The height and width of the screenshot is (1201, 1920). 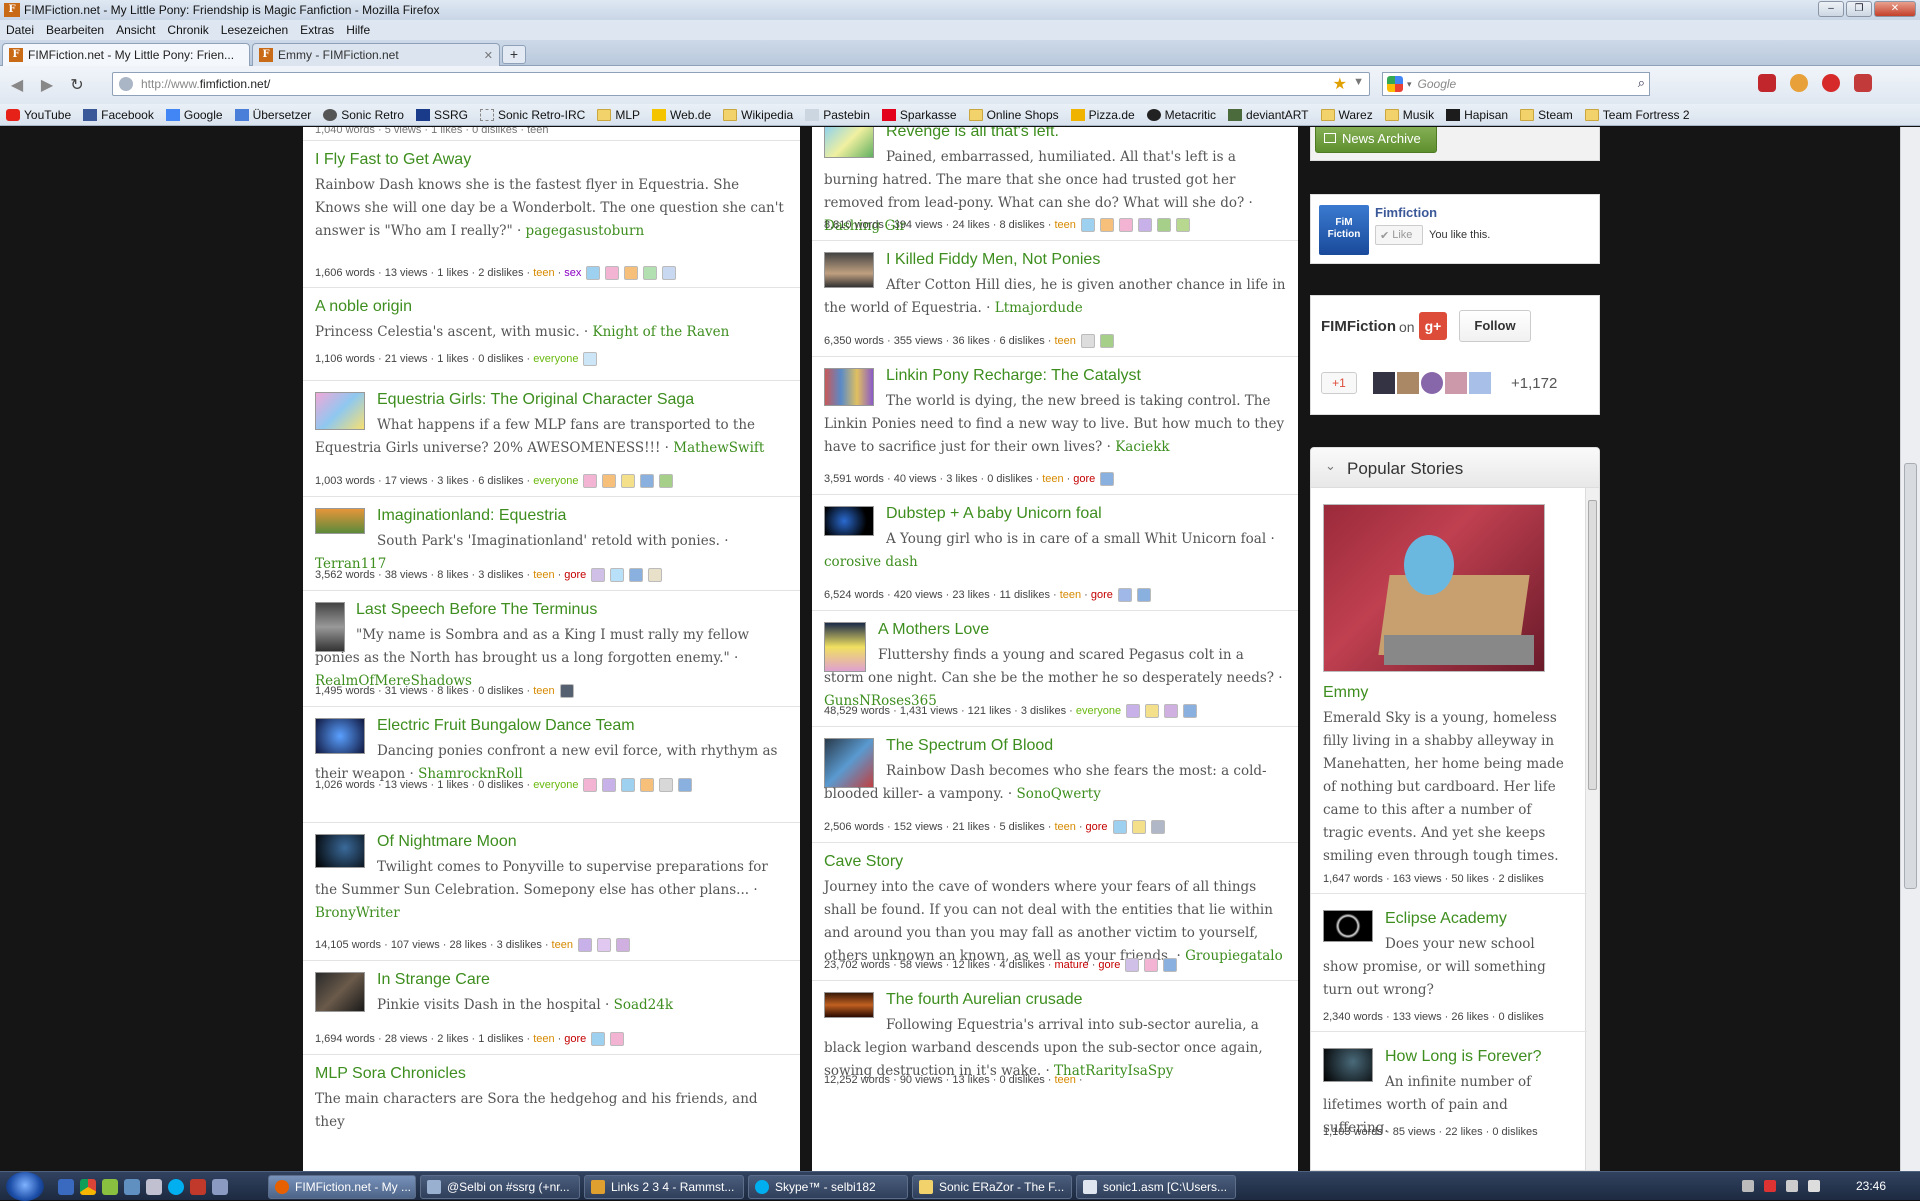 I want to click on bookmark-uebersetzer: Übersetzer, so click(x=273, y=115).